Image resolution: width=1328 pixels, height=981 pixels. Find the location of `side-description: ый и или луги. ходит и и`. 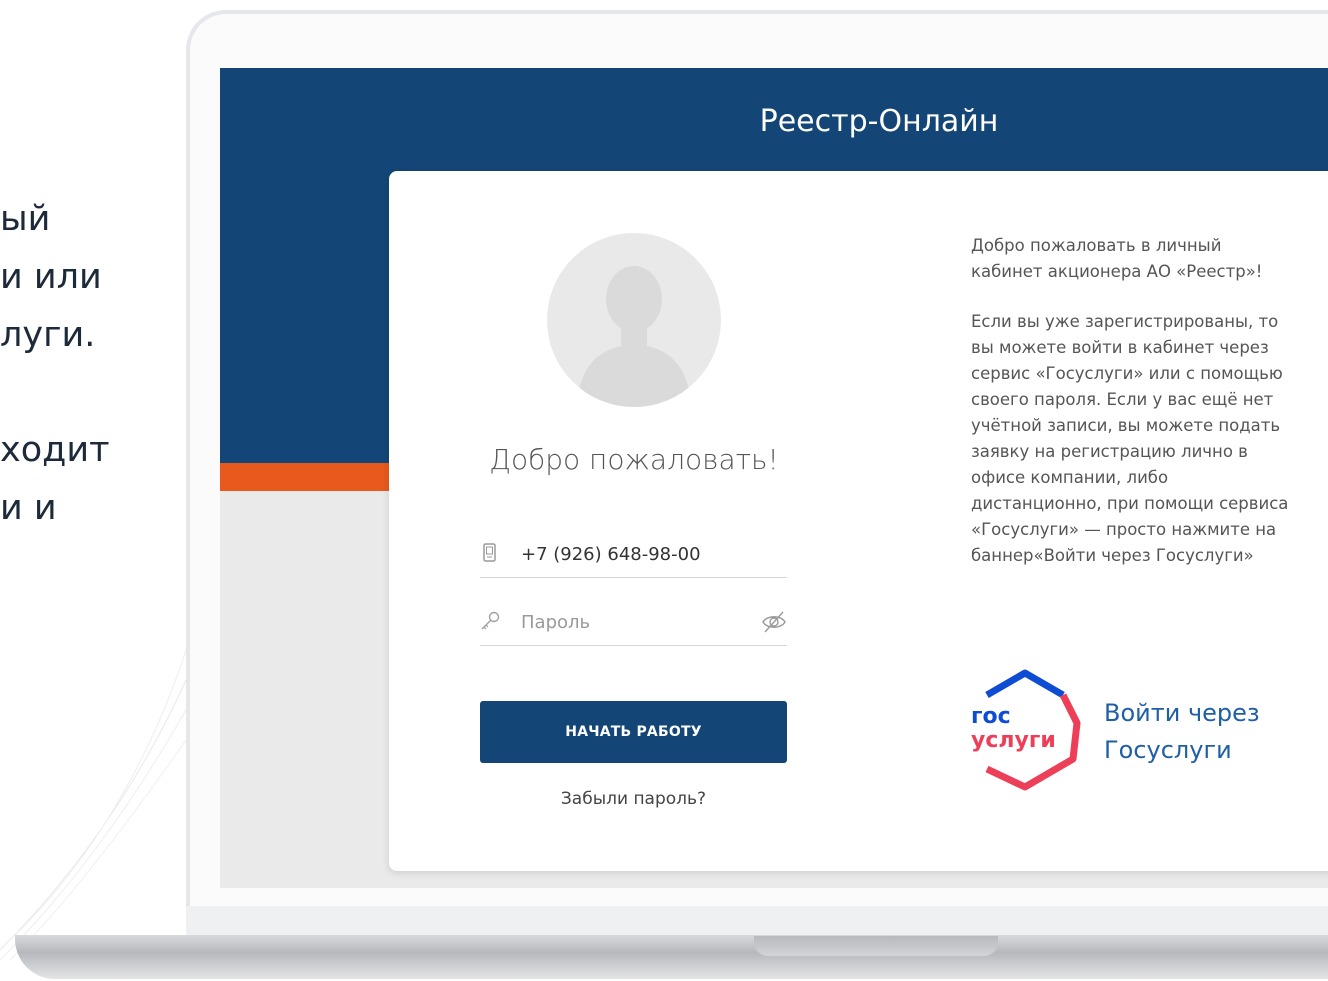

side-description: ый и или луги. ходит и и is located at coordinates (90, 363).